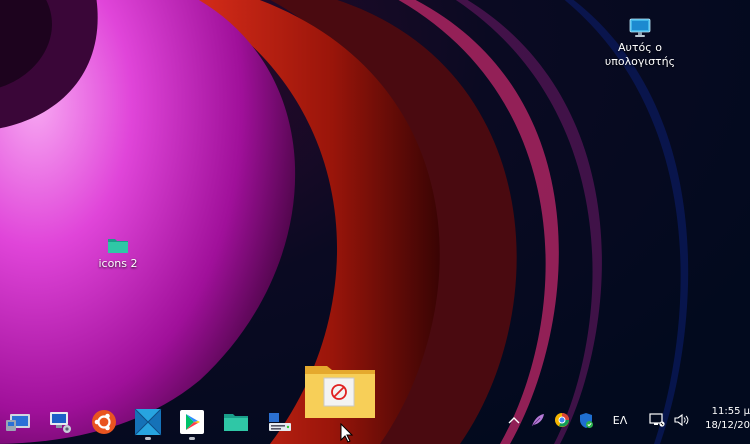  I want to click on taskbar-app-remote-desktop, so click(18, 422).